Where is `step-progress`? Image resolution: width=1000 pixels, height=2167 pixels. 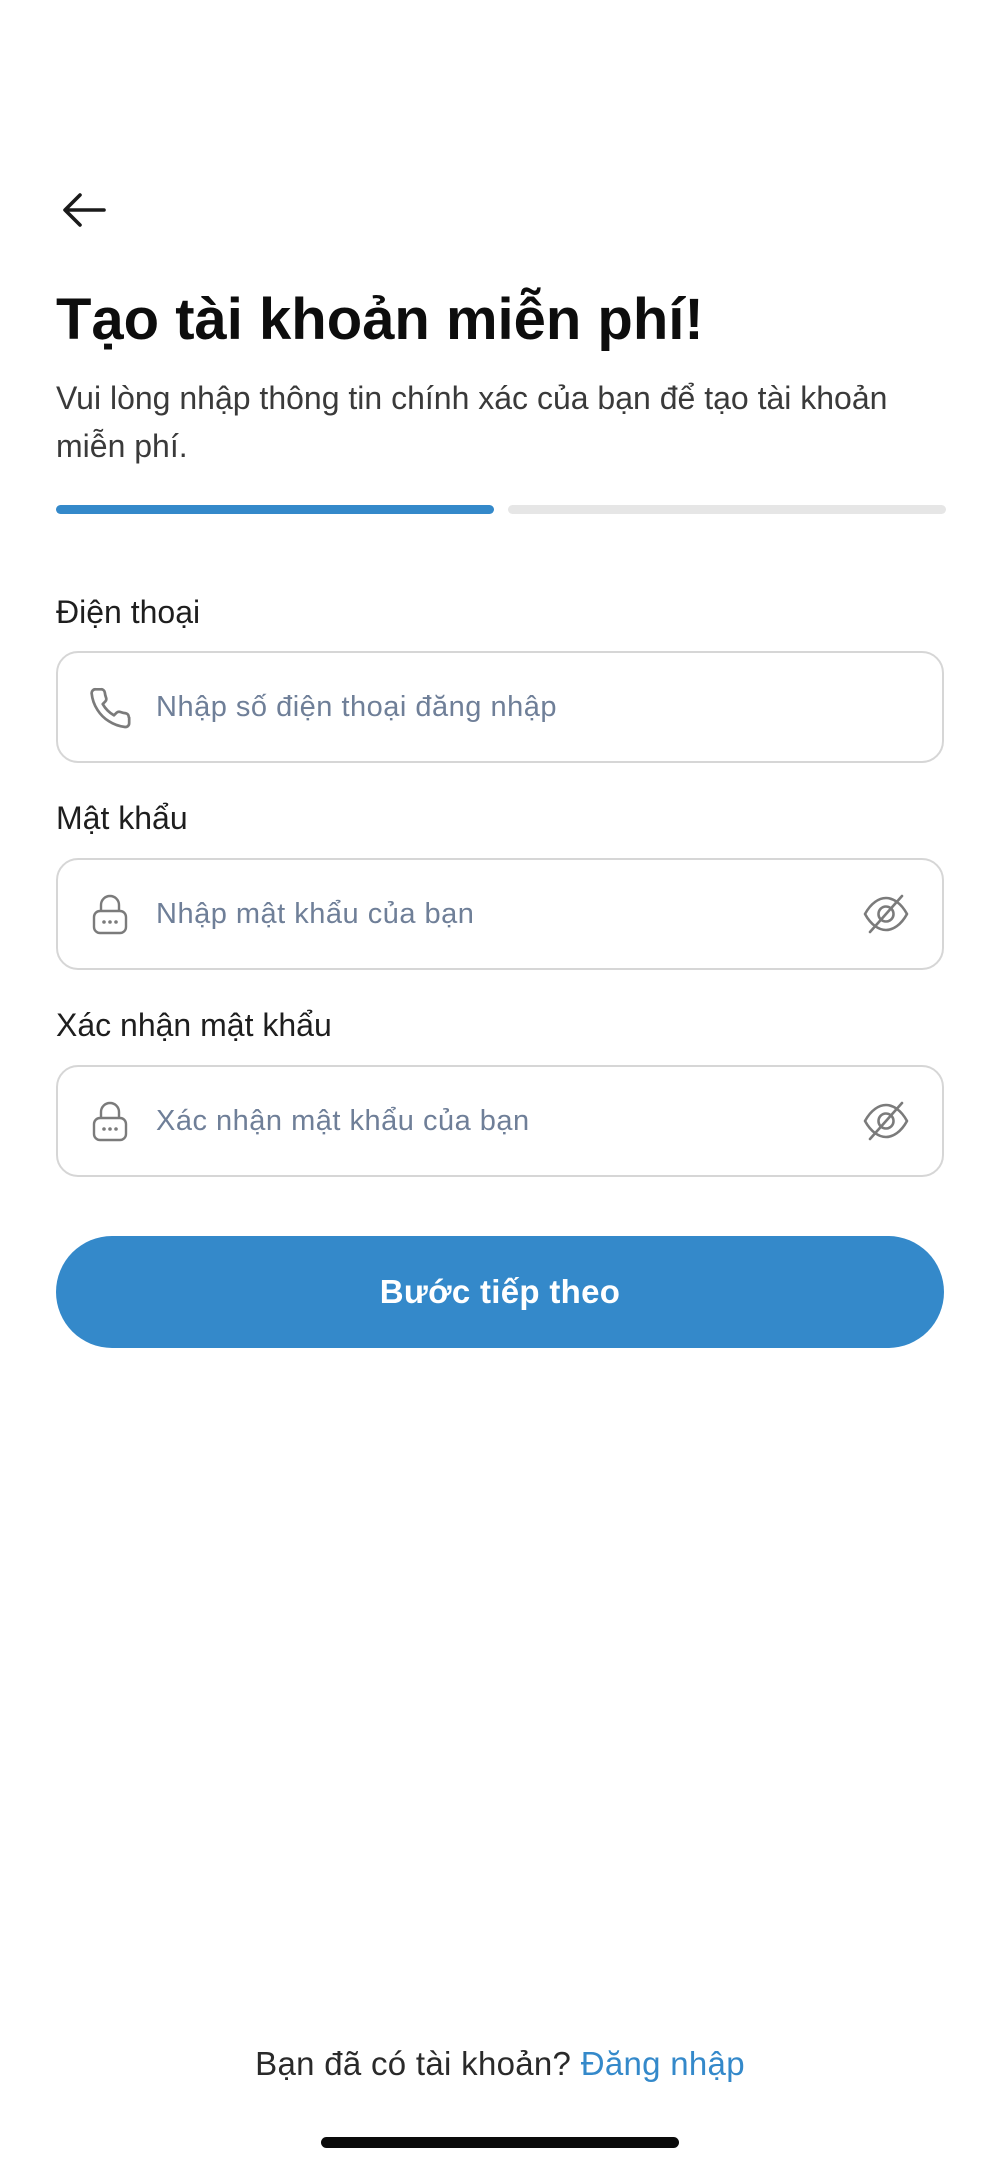
step-progress is located at coordinates (501, 509).